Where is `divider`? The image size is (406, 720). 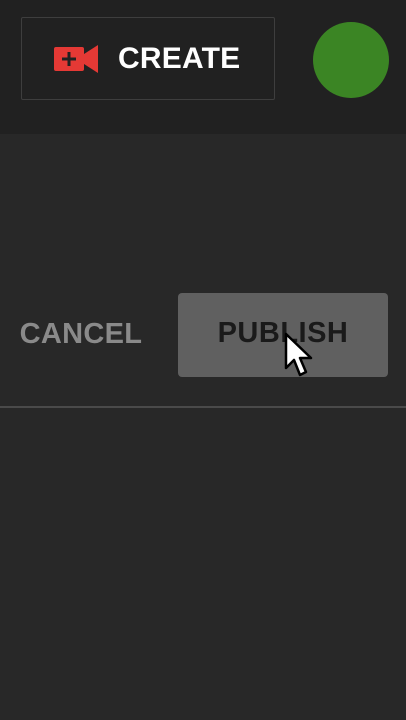 divider is located at coordinates (203, 407).